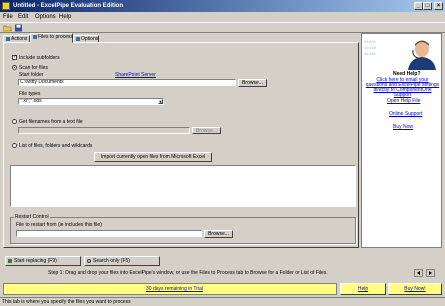  What do you see at coordinates (56, 146) in the screenshot?
I see `list-files-label: List of files, folders and wildcards` at bounding box center [56, 146].